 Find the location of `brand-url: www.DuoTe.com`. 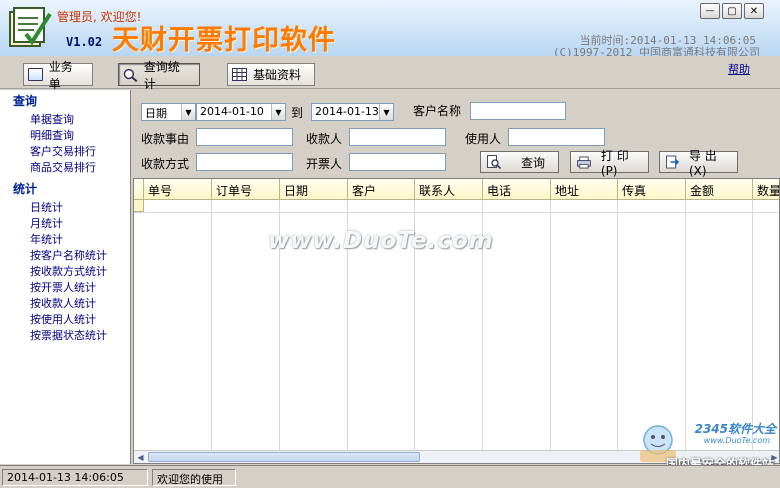

brand-url: www.DuoTe.com is located at coordinates (736, 440).